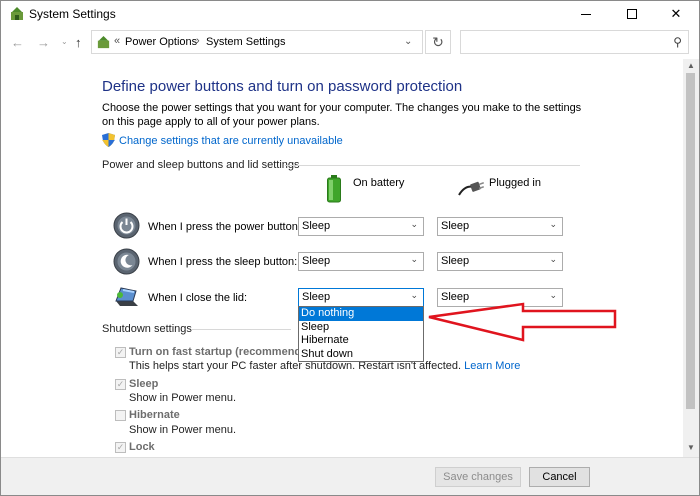 The image size is (700, 496). I want to click on maximize-icon, so click(632, 14).